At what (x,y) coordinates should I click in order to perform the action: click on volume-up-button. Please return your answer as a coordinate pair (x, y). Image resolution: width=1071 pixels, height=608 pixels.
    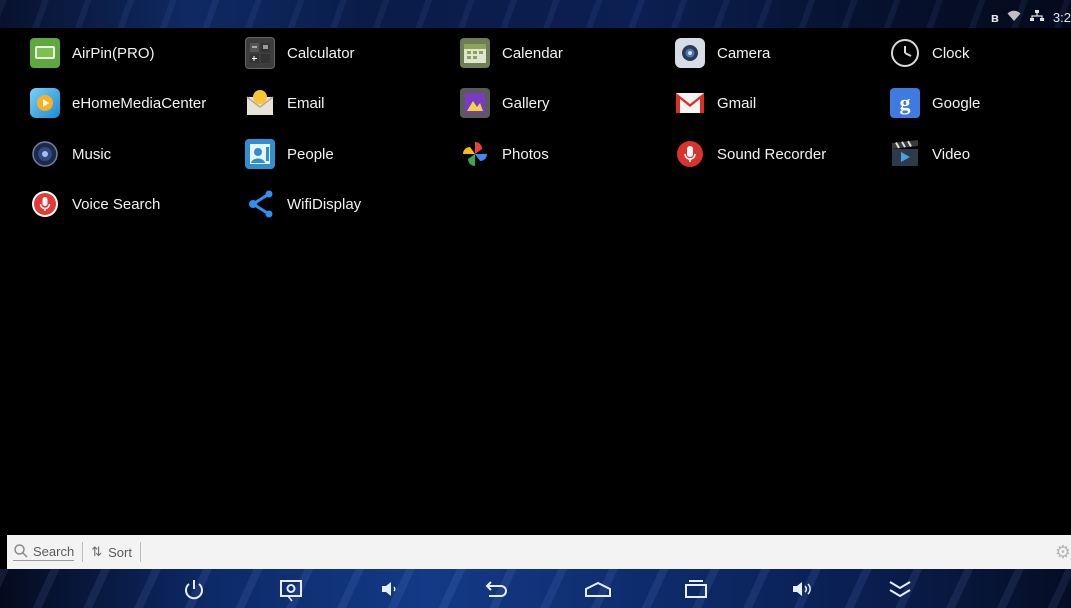
    Looking at the image, I should click on (802, 588).